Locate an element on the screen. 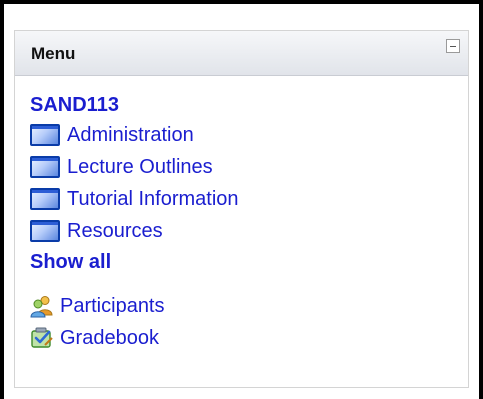  topic-item-administration: Administration is located at coordinates (249, 135).